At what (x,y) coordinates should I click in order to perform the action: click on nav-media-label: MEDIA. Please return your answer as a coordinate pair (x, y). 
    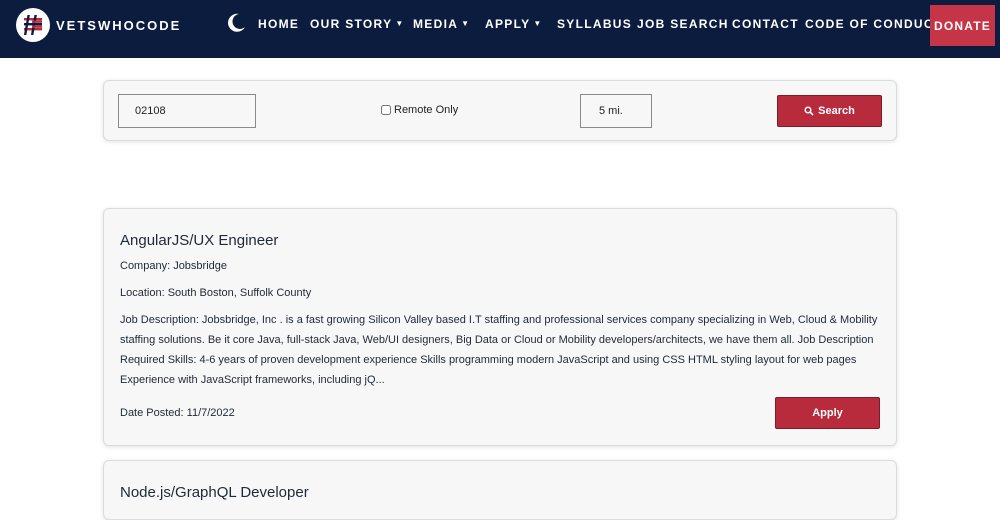
    Looking at the image, I should click on (436, 24).